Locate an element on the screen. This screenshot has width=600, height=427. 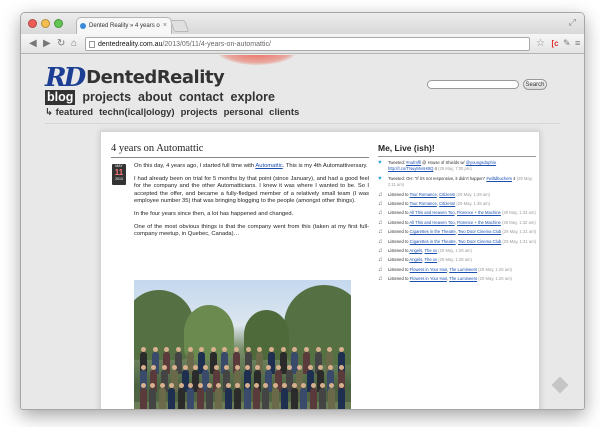
forward-icon: ▶ is located at coordinates (47, 43).